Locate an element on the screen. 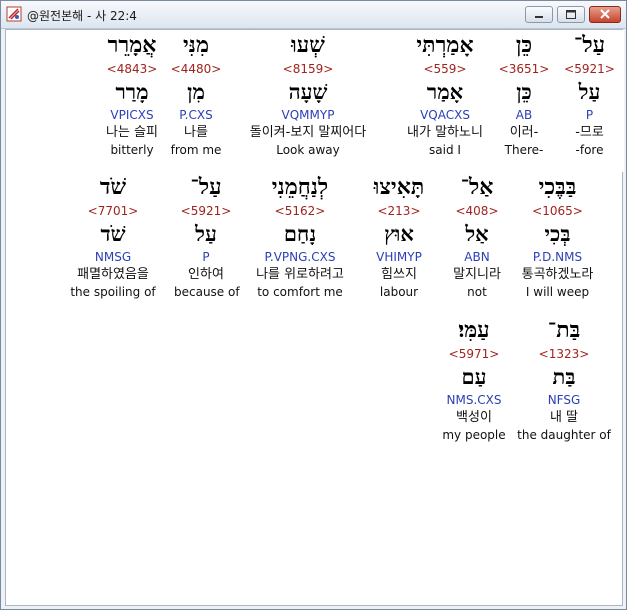 The image size is (627, 610). strong-number: <1065> is located at coordinates (557, 211).